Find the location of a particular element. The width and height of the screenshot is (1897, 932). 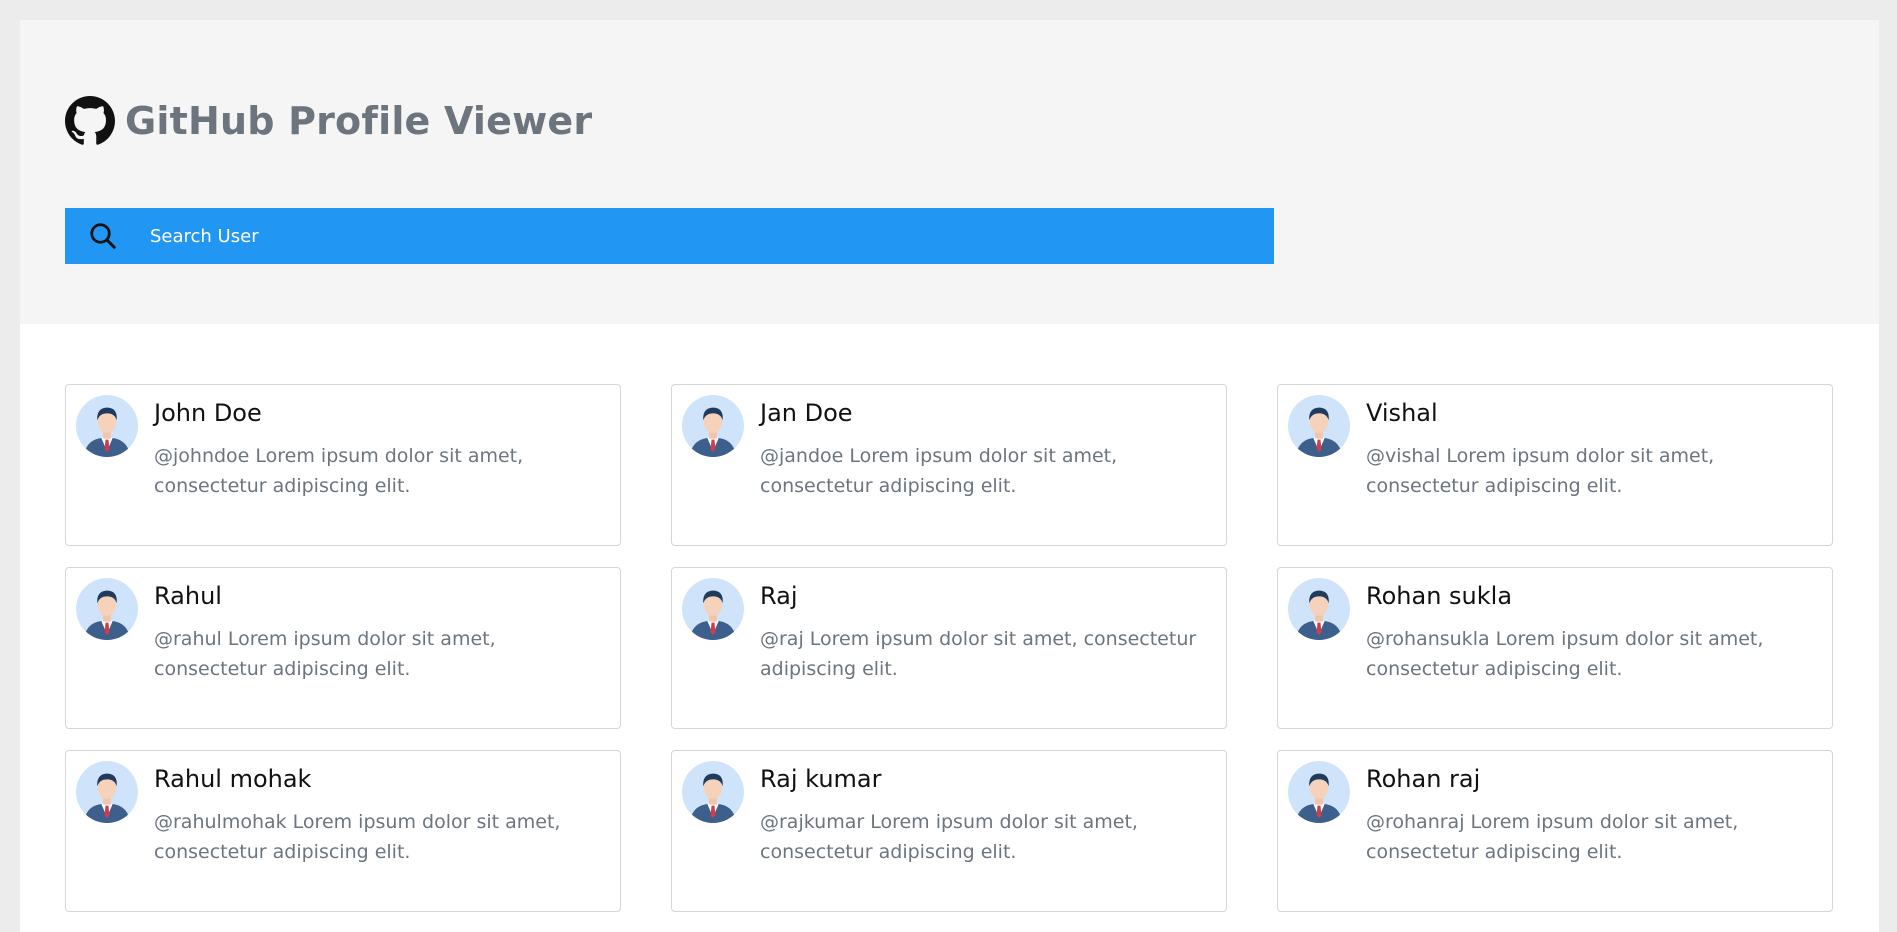

brand: GitHub Profile Viewer is located at coordinates (328, 121).